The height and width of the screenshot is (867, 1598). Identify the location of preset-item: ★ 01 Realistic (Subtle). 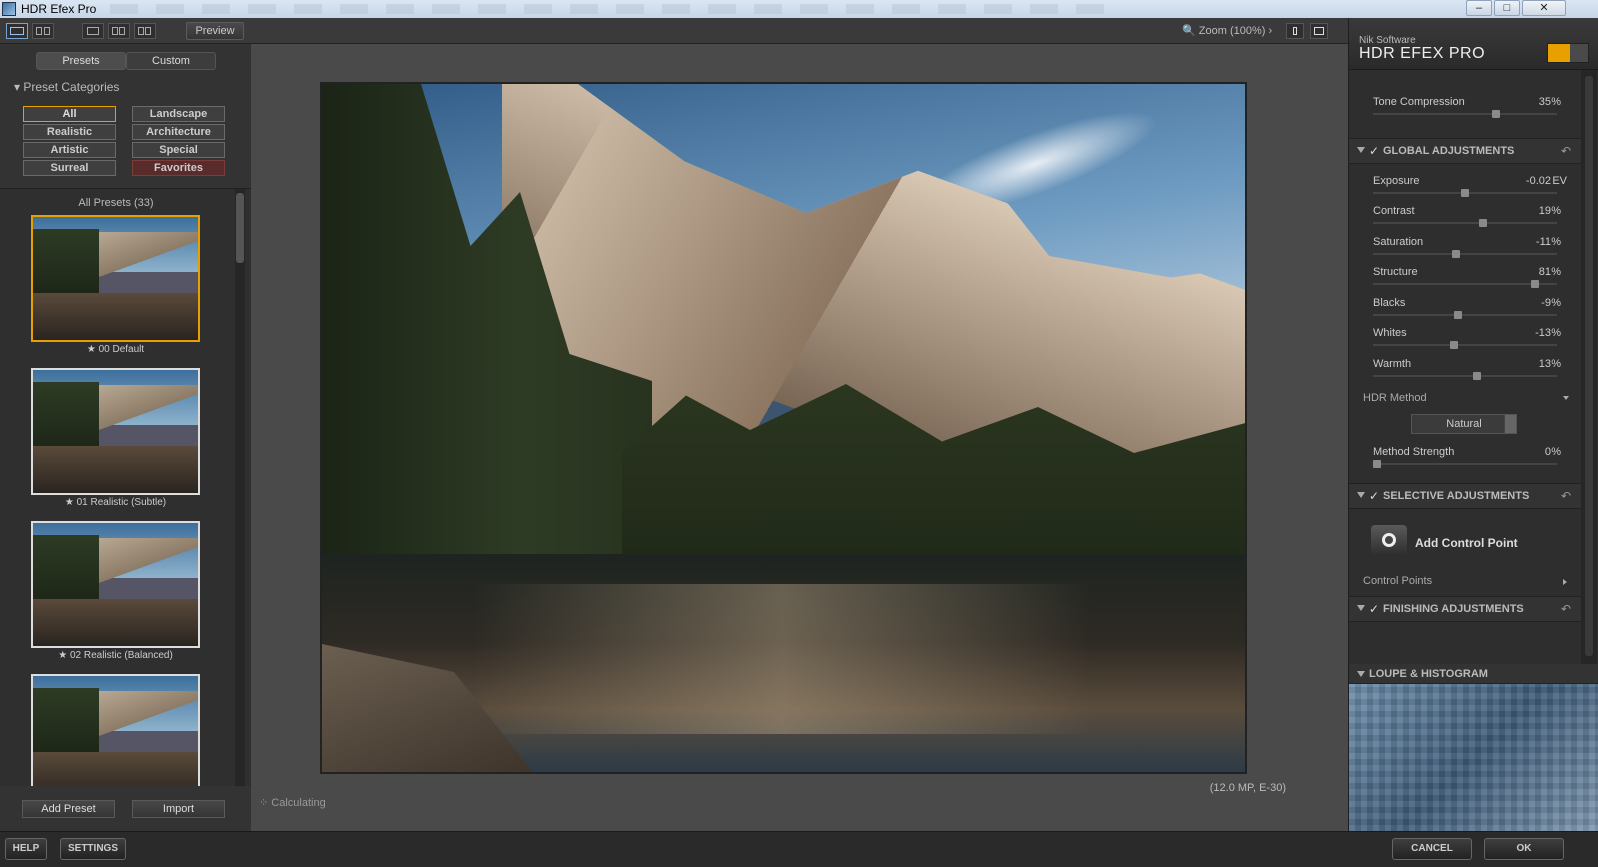
(115, 438).